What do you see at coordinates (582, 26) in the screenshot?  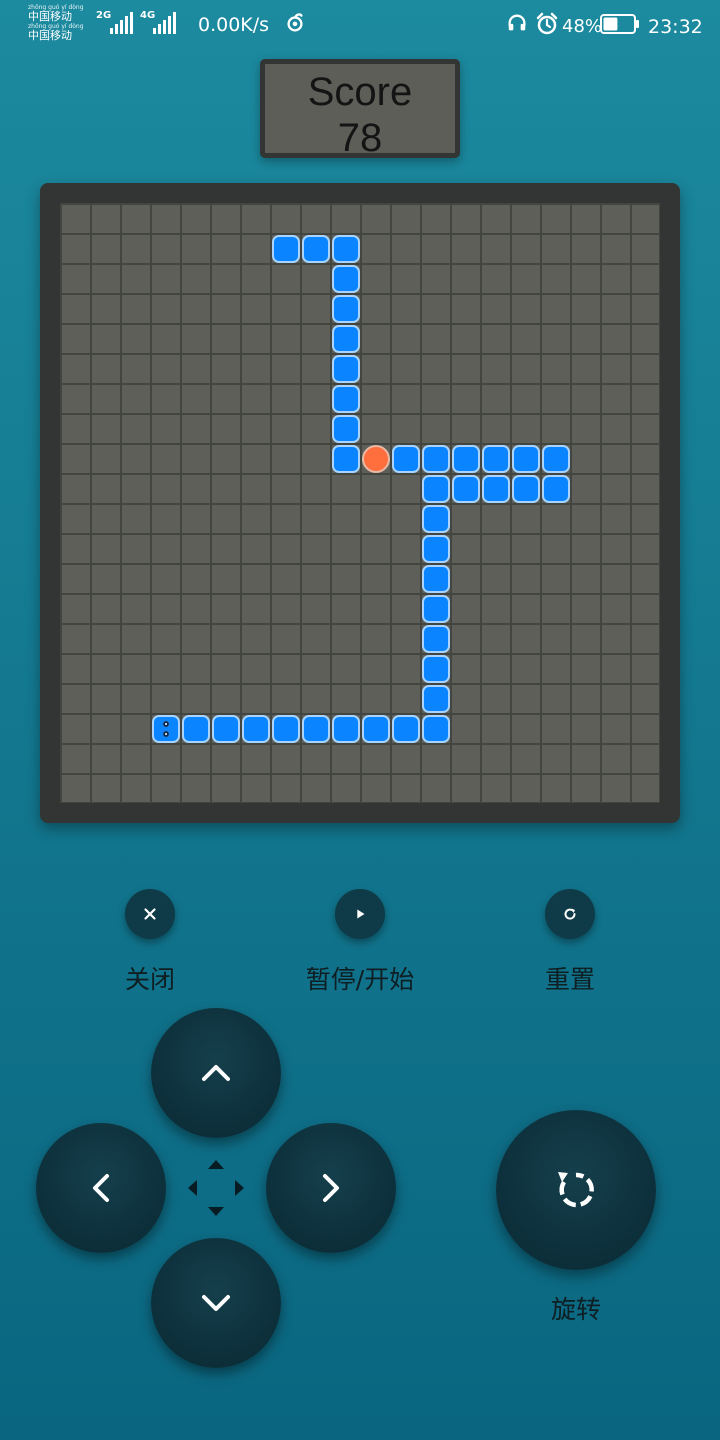 I see `battery-percent: 48%` at bounding box center [582, 26].